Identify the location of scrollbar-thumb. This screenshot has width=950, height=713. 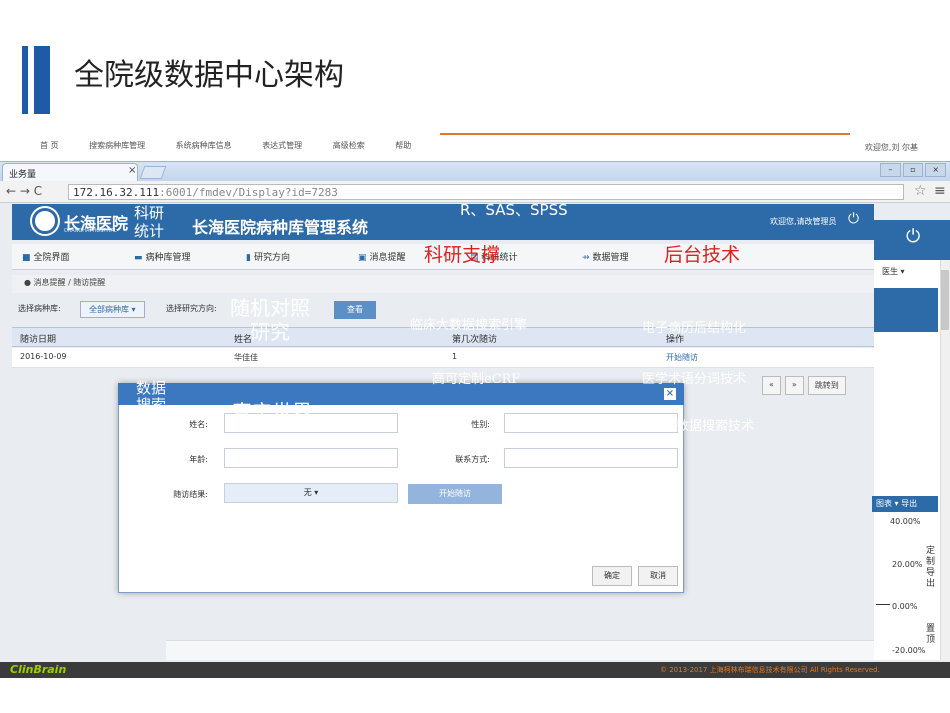
(945, 300).